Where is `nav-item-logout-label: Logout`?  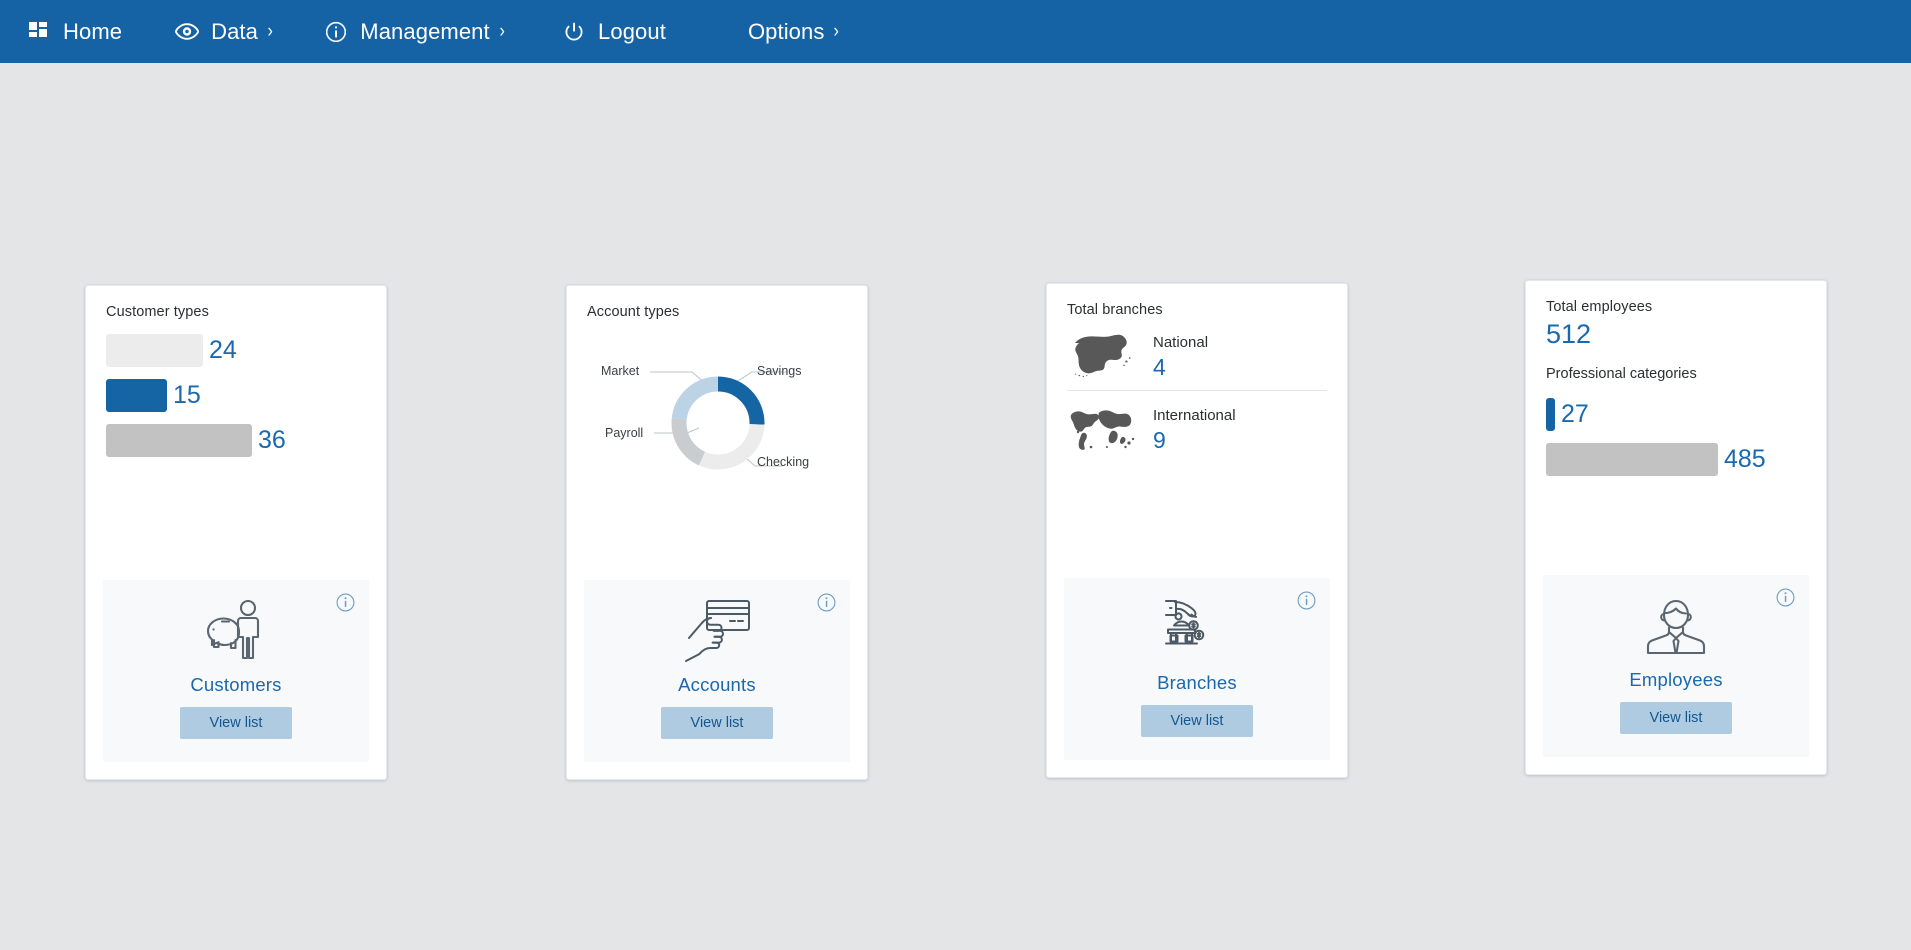 nav-item-logout-label: Logout is located at coordinates (632, 31).